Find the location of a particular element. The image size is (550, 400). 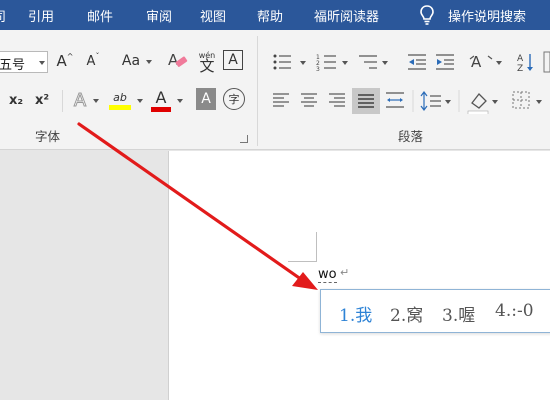

grow-font-button: A ^ is located at coordinates (65, 61).